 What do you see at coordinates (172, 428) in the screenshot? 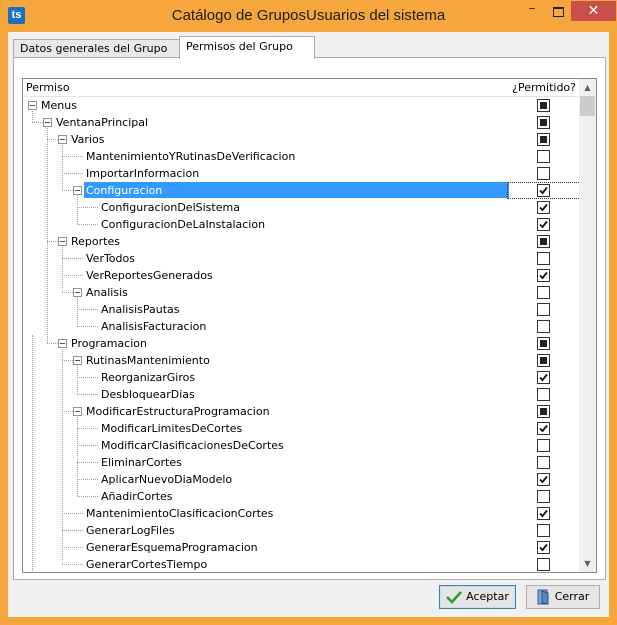
I see `tree-item-label: ModificarLimitesDeCortes` at bounding box center [172, 428].